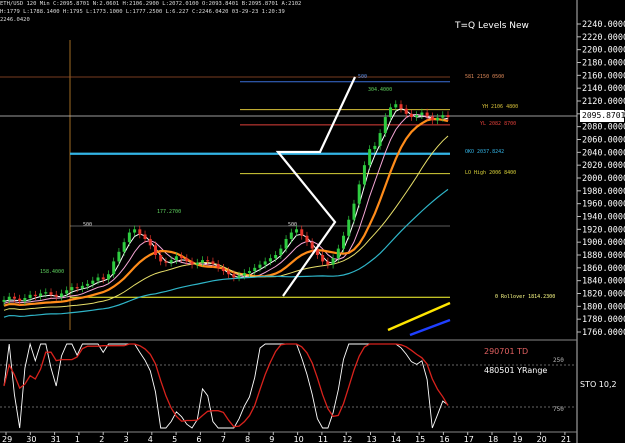 Image resolution: width=625 pixels, height=443 pixels. I want to click on level-label-top: 581 2150 0500, so click(485, 77).